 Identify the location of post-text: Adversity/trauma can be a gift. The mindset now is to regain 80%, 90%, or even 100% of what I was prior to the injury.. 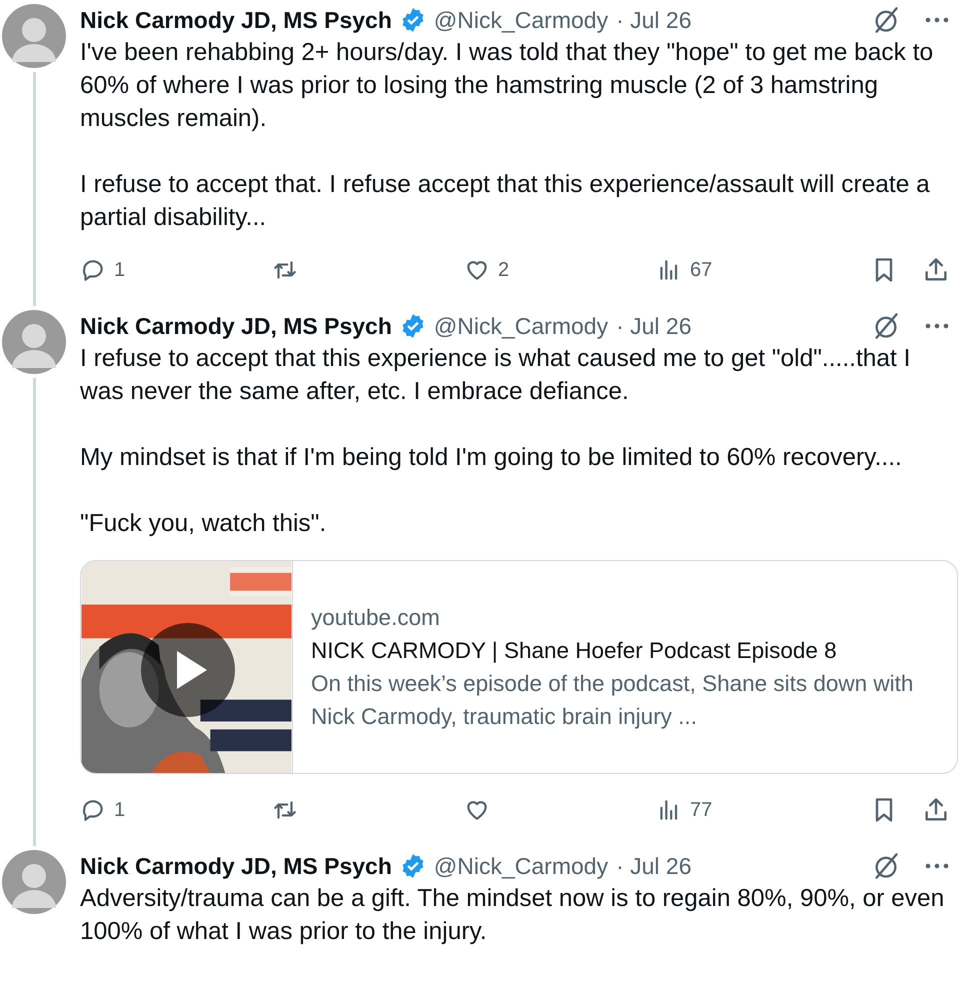
(513, 915).